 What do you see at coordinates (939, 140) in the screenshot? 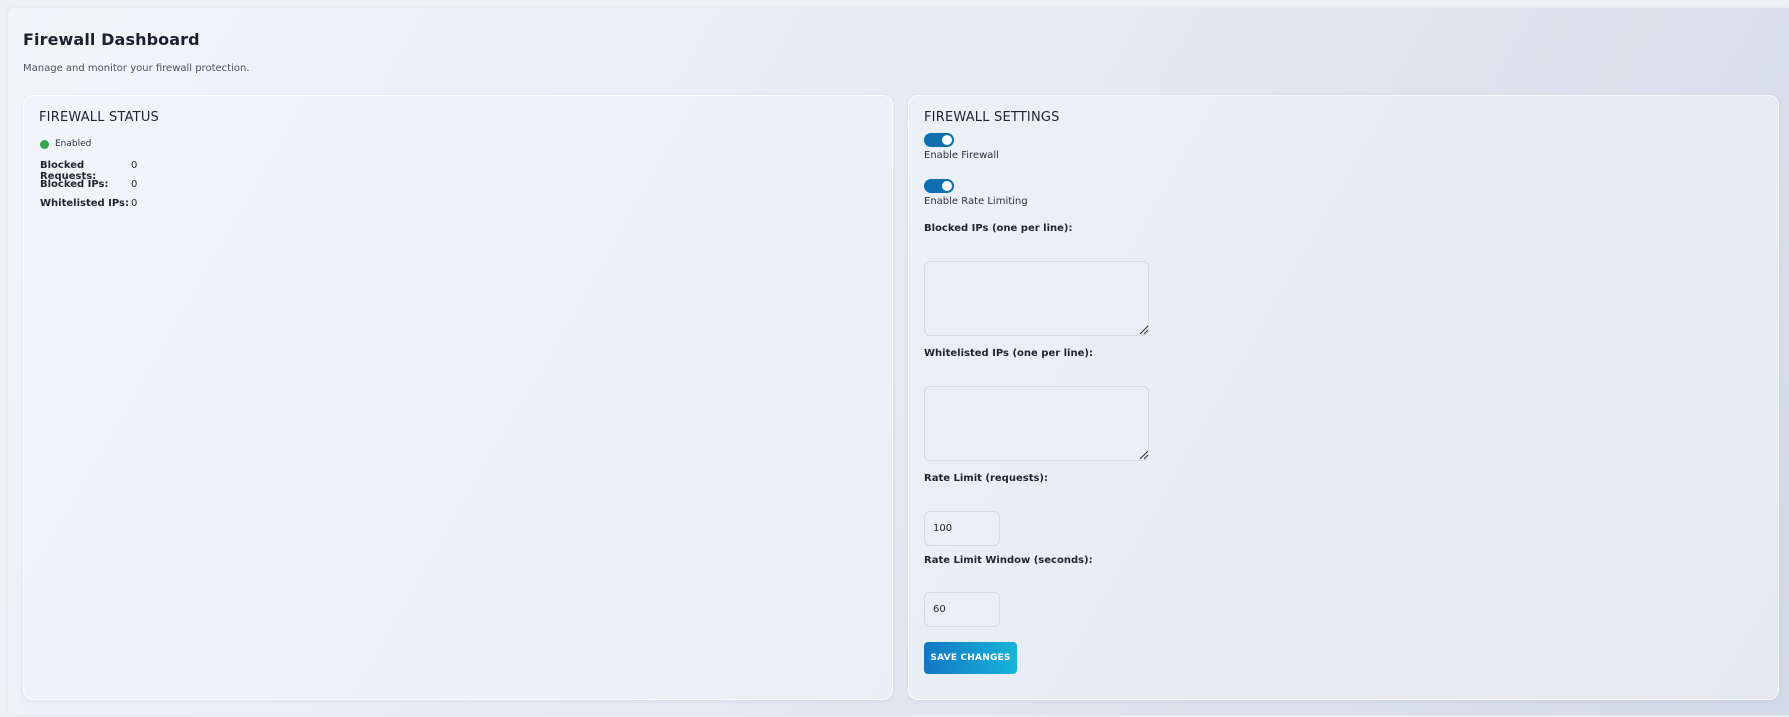
I see `enable-firewall-toggle` at bounding box center [939, 140].